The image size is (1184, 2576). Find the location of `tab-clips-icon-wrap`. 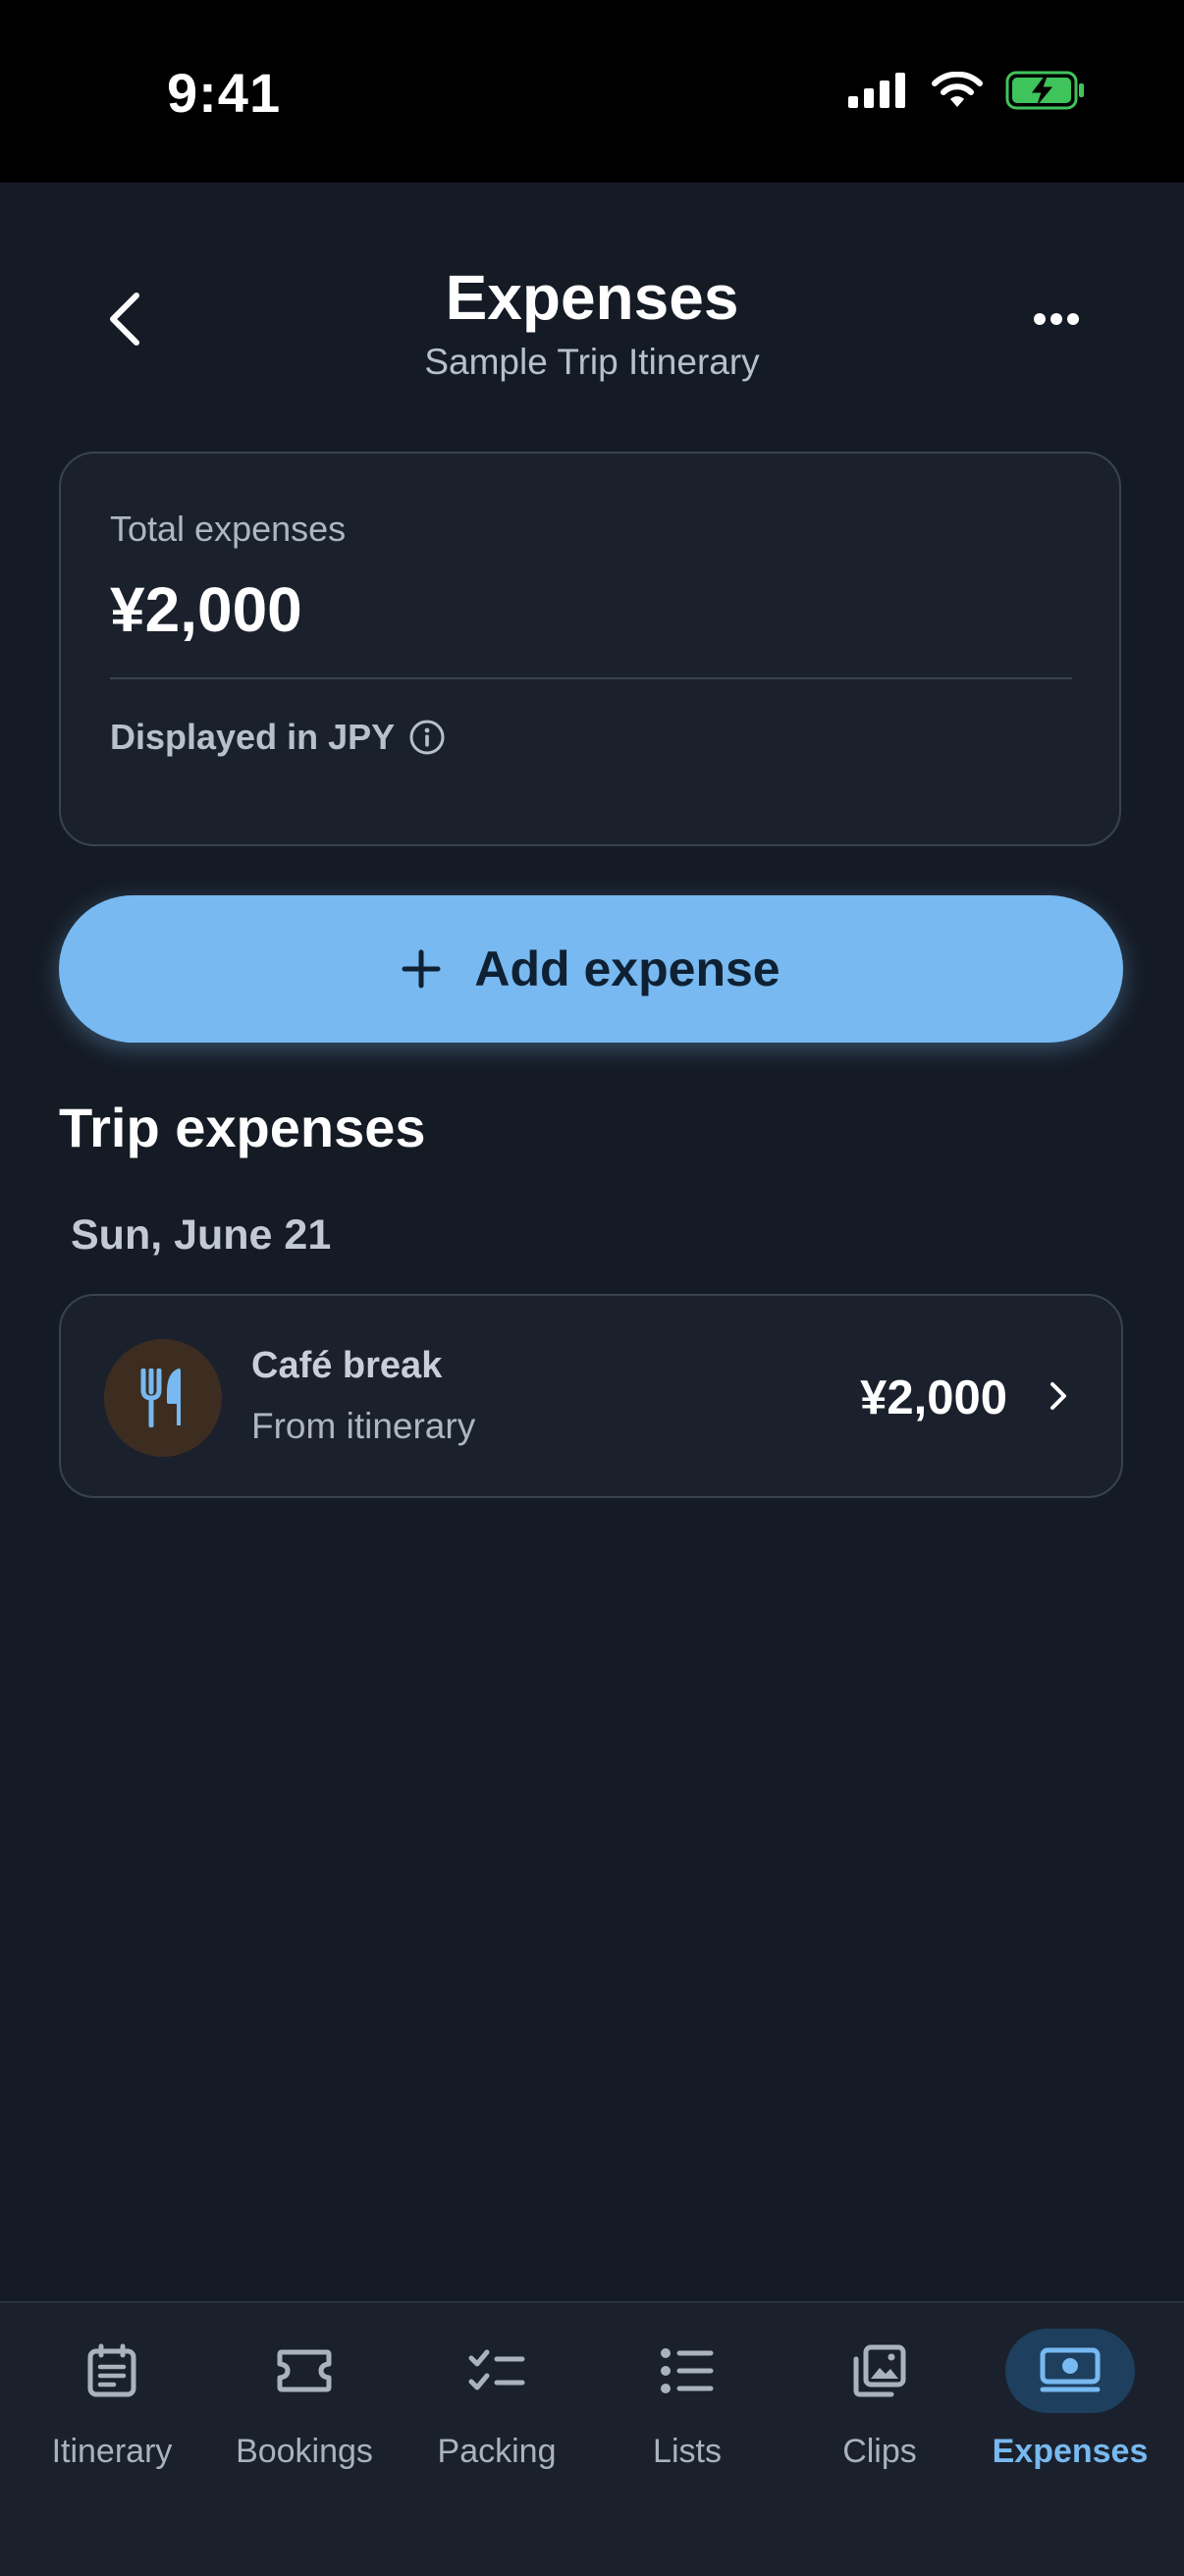

tab-clips-icon-wrap is located at coordinates (879, 2371).